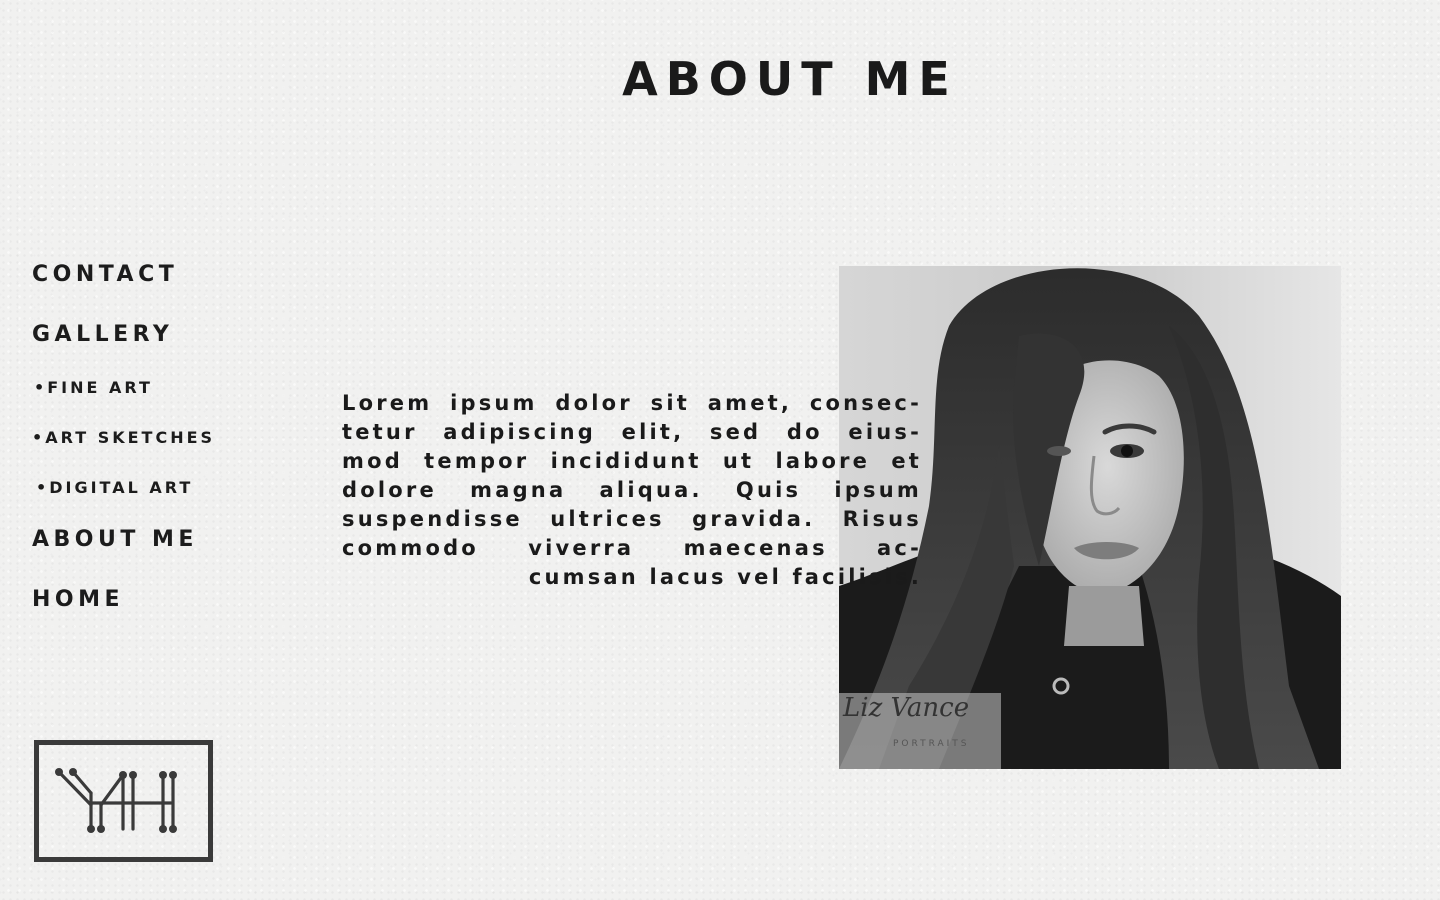 This screenshot has width=1440, height=900. Describe the element at coordinates (920, 731) in the screenshot. I see `photographer-watermark: Liz Vance PORTRAITS` at that location.